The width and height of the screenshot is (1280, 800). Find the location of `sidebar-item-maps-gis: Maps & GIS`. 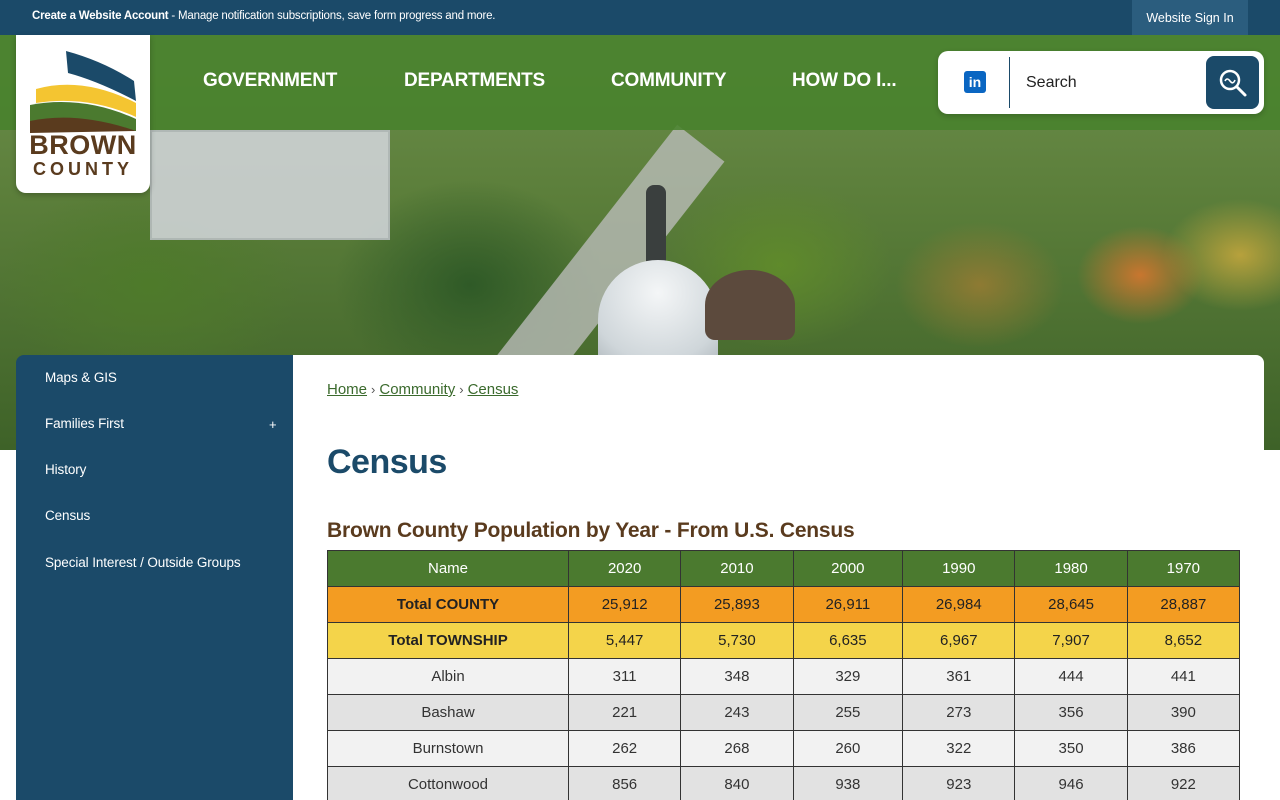

sidebar-item-maps-gis: Maps & GIS is located at coordinates (81, 377).